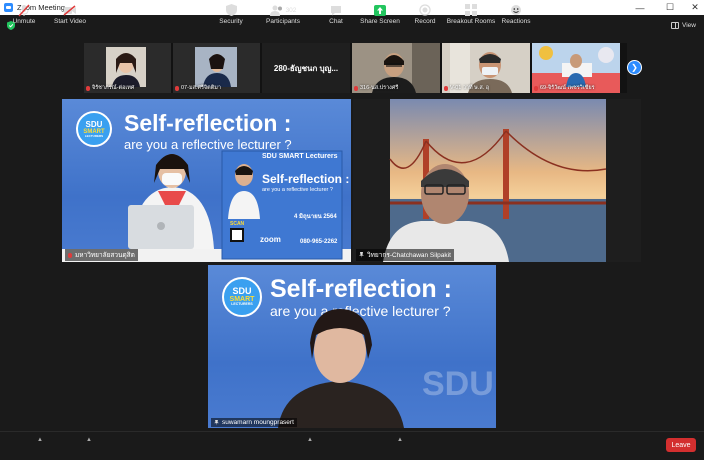 This screenshot has height=460, width=704. What do you see at coordinates (396, 68) in the screenshot?
I see `gallery-tile: 316-นส.ปรางศรี` at bounding box center [396, 68].